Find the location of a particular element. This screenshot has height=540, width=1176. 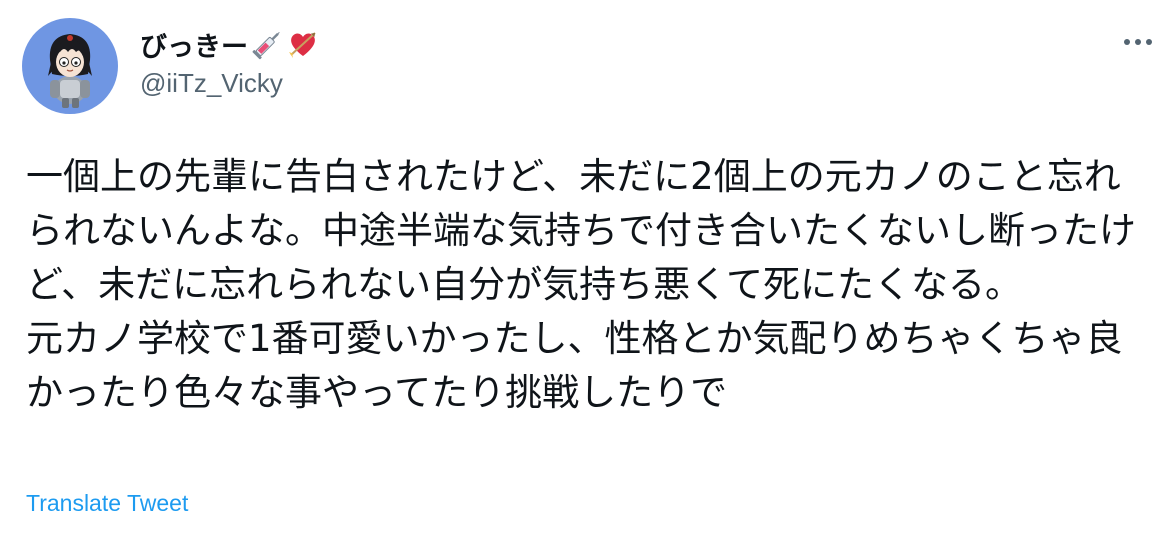

tweet-author: びっきー @iiTz_Vicky is located at coordinates (613, 61).